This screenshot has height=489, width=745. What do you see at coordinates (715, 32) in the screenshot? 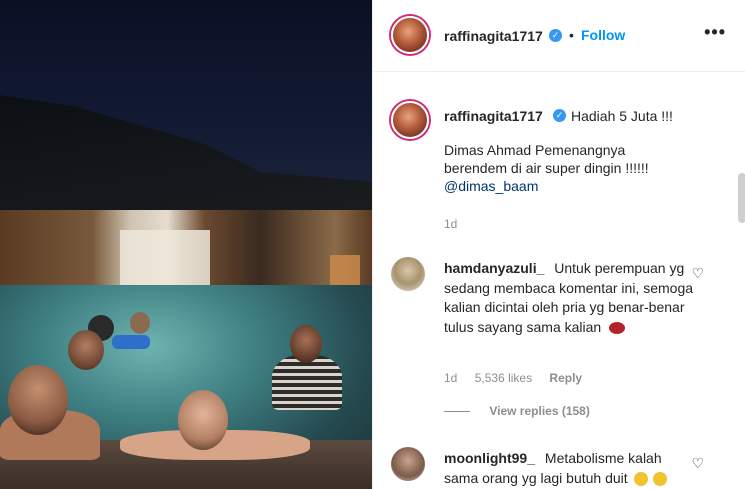
I see `more-options-icon: •••` at bounding box center [715, 32].